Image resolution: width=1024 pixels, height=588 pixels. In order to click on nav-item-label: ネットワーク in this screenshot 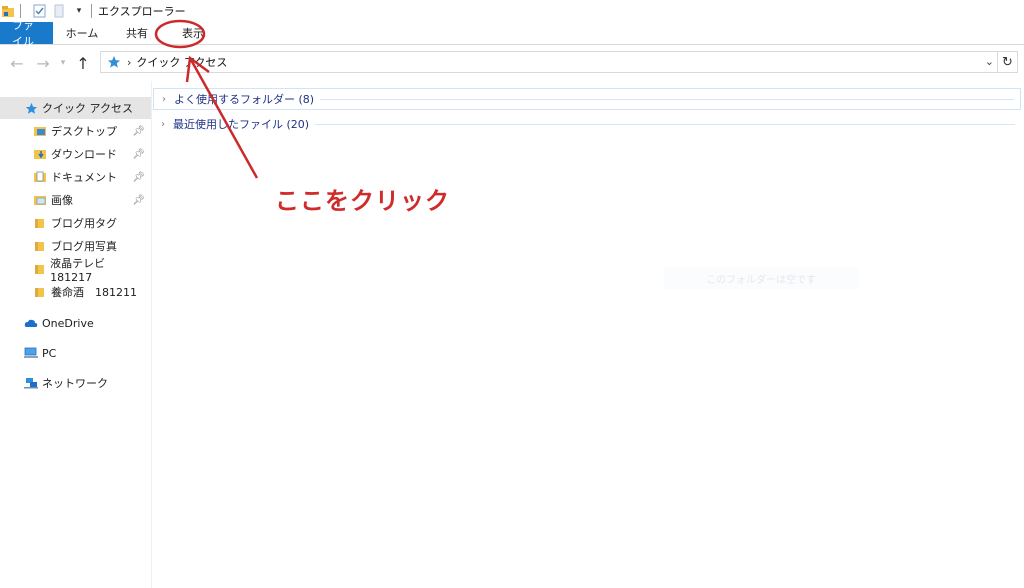, I will do `click(75, 383)`.